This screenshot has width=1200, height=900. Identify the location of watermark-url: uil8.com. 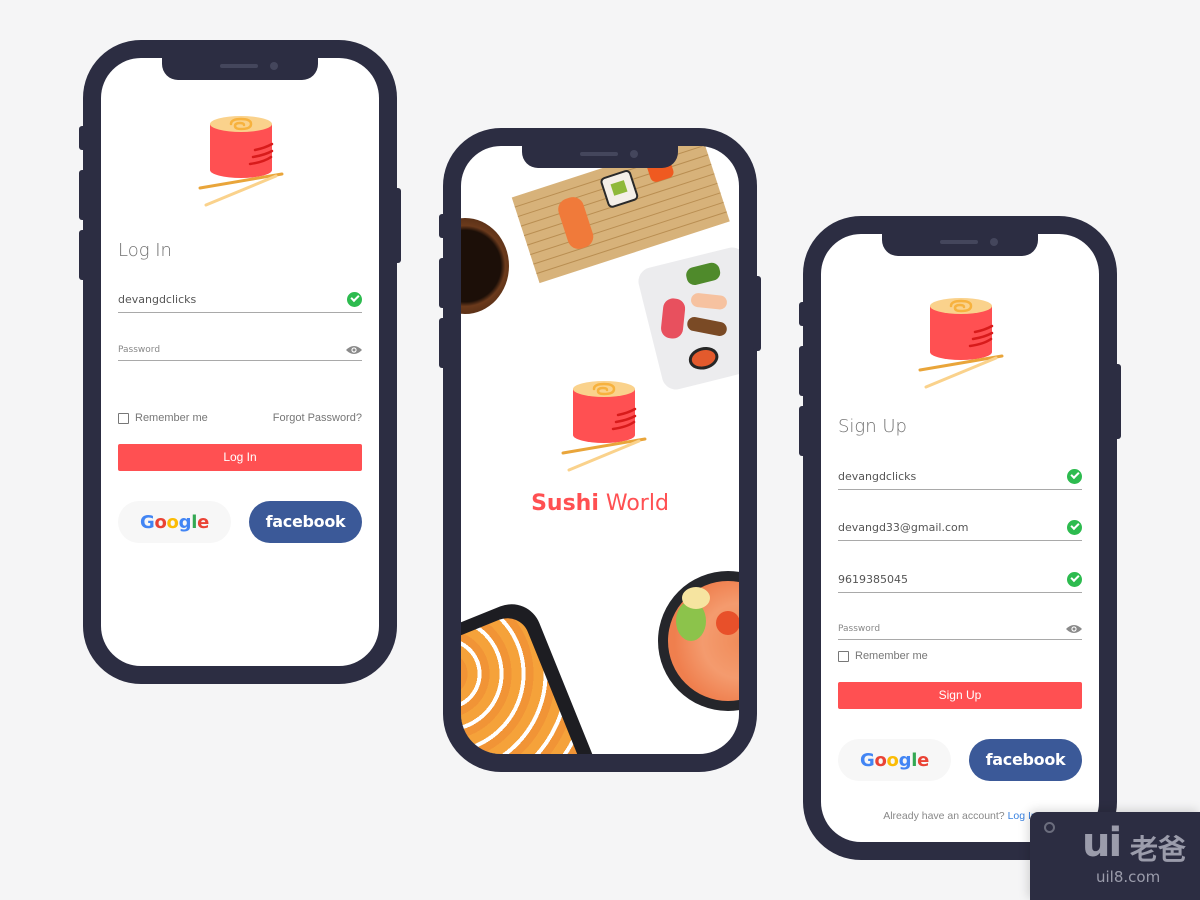
(1128, 877).